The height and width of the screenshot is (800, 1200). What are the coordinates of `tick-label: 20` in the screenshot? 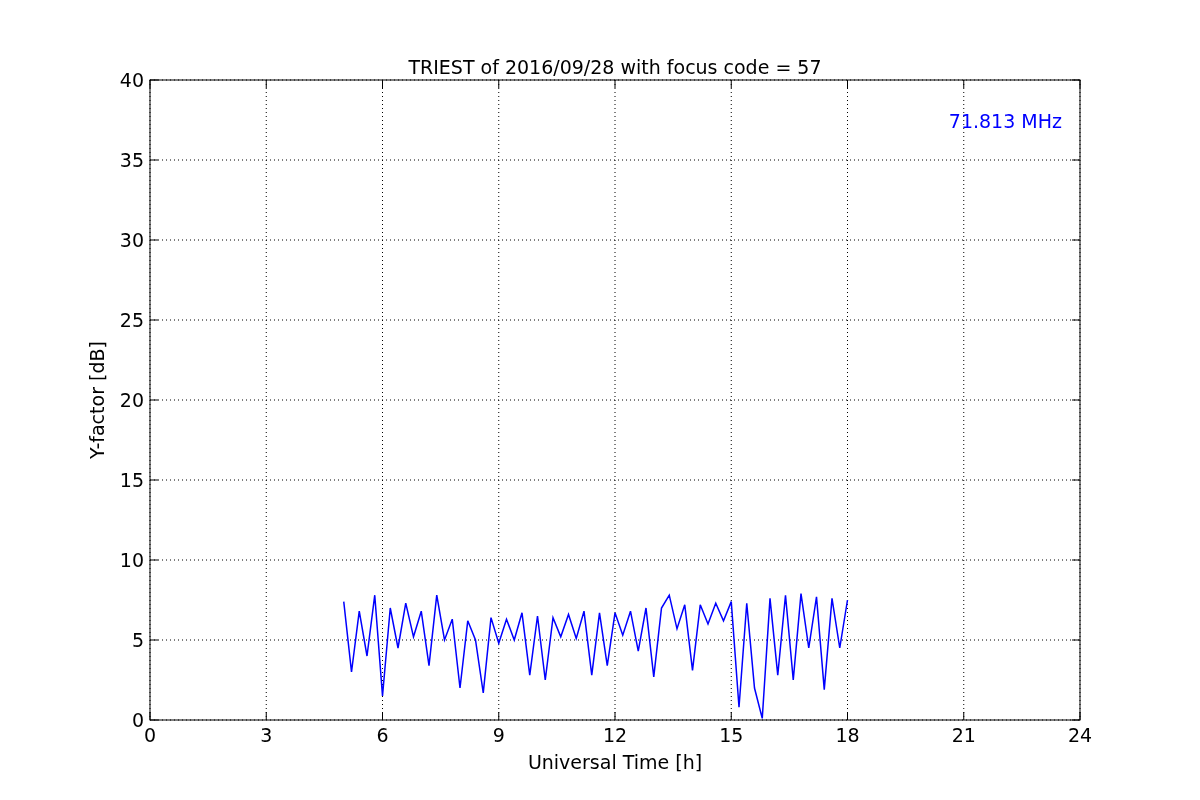 It's located at (131, 400).